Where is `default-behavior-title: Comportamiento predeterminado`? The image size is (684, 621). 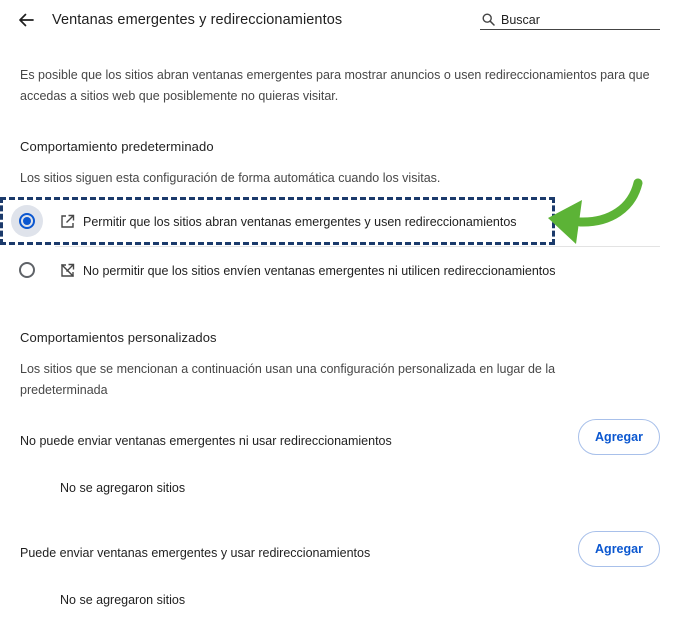
default-behavior-title: Comportamiento predeterminado is located at coordinates (117, 146).